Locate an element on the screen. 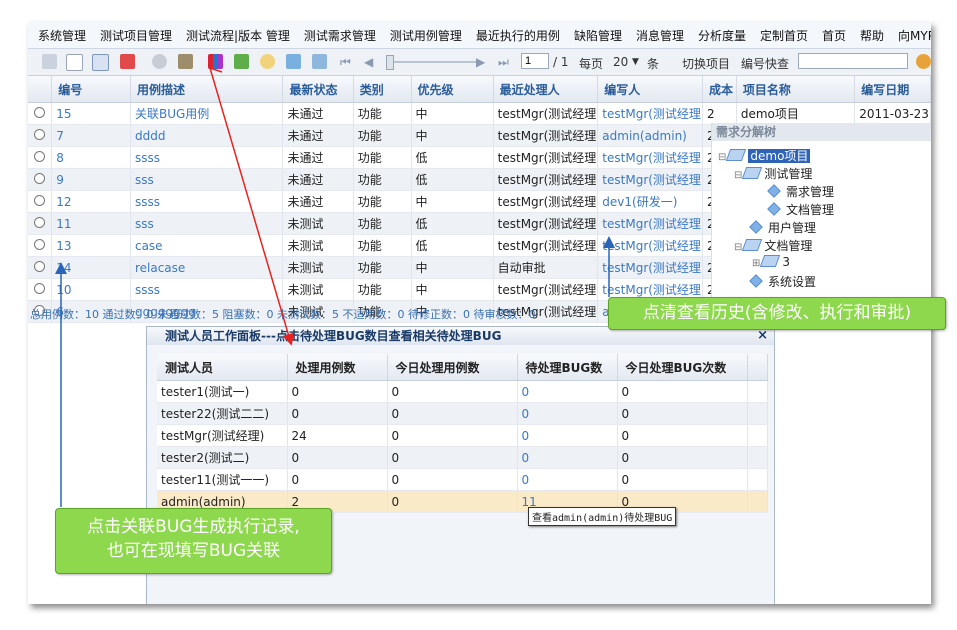  arrow-to-panel is located at coordinates (252, 206).